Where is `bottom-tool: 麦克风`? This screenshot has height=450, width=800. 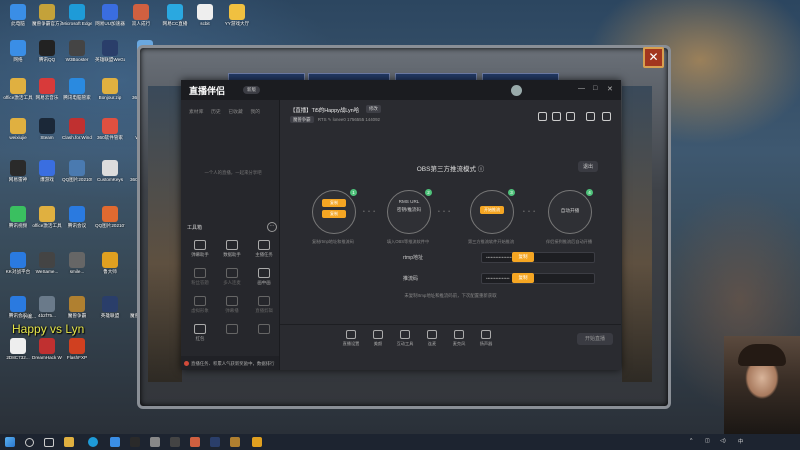 bottom-tool: 麦克风 is located at coordinates (459, 338).